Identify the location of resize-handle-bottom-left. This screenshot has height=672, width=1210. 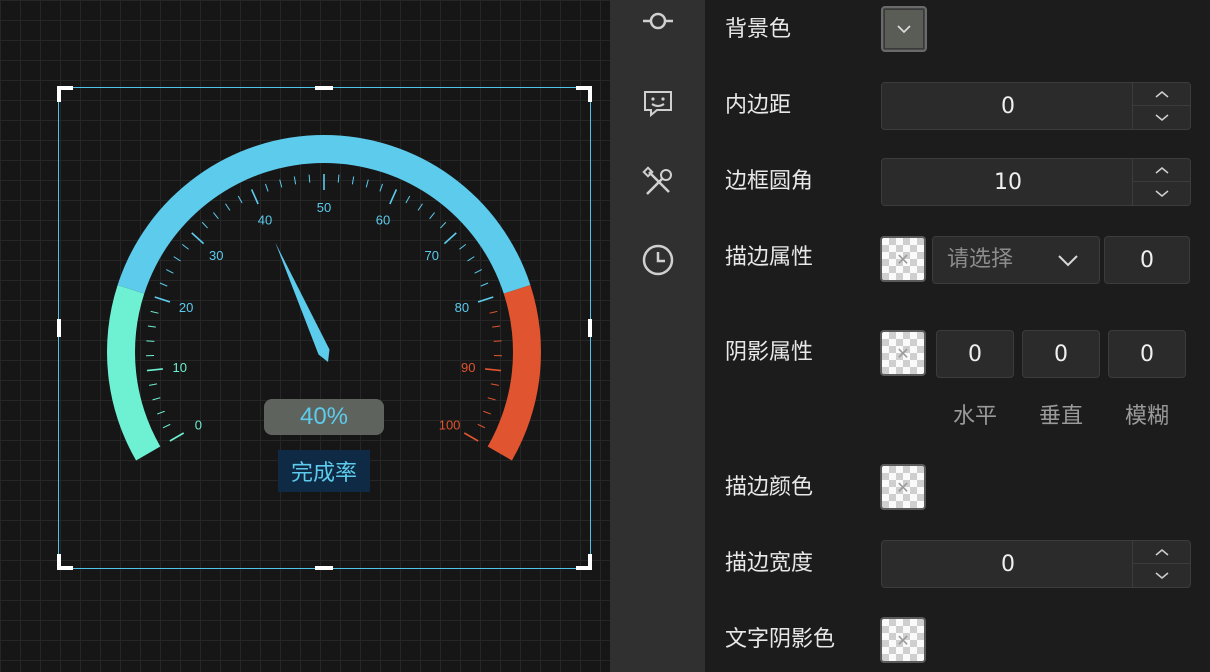
(65, 562).